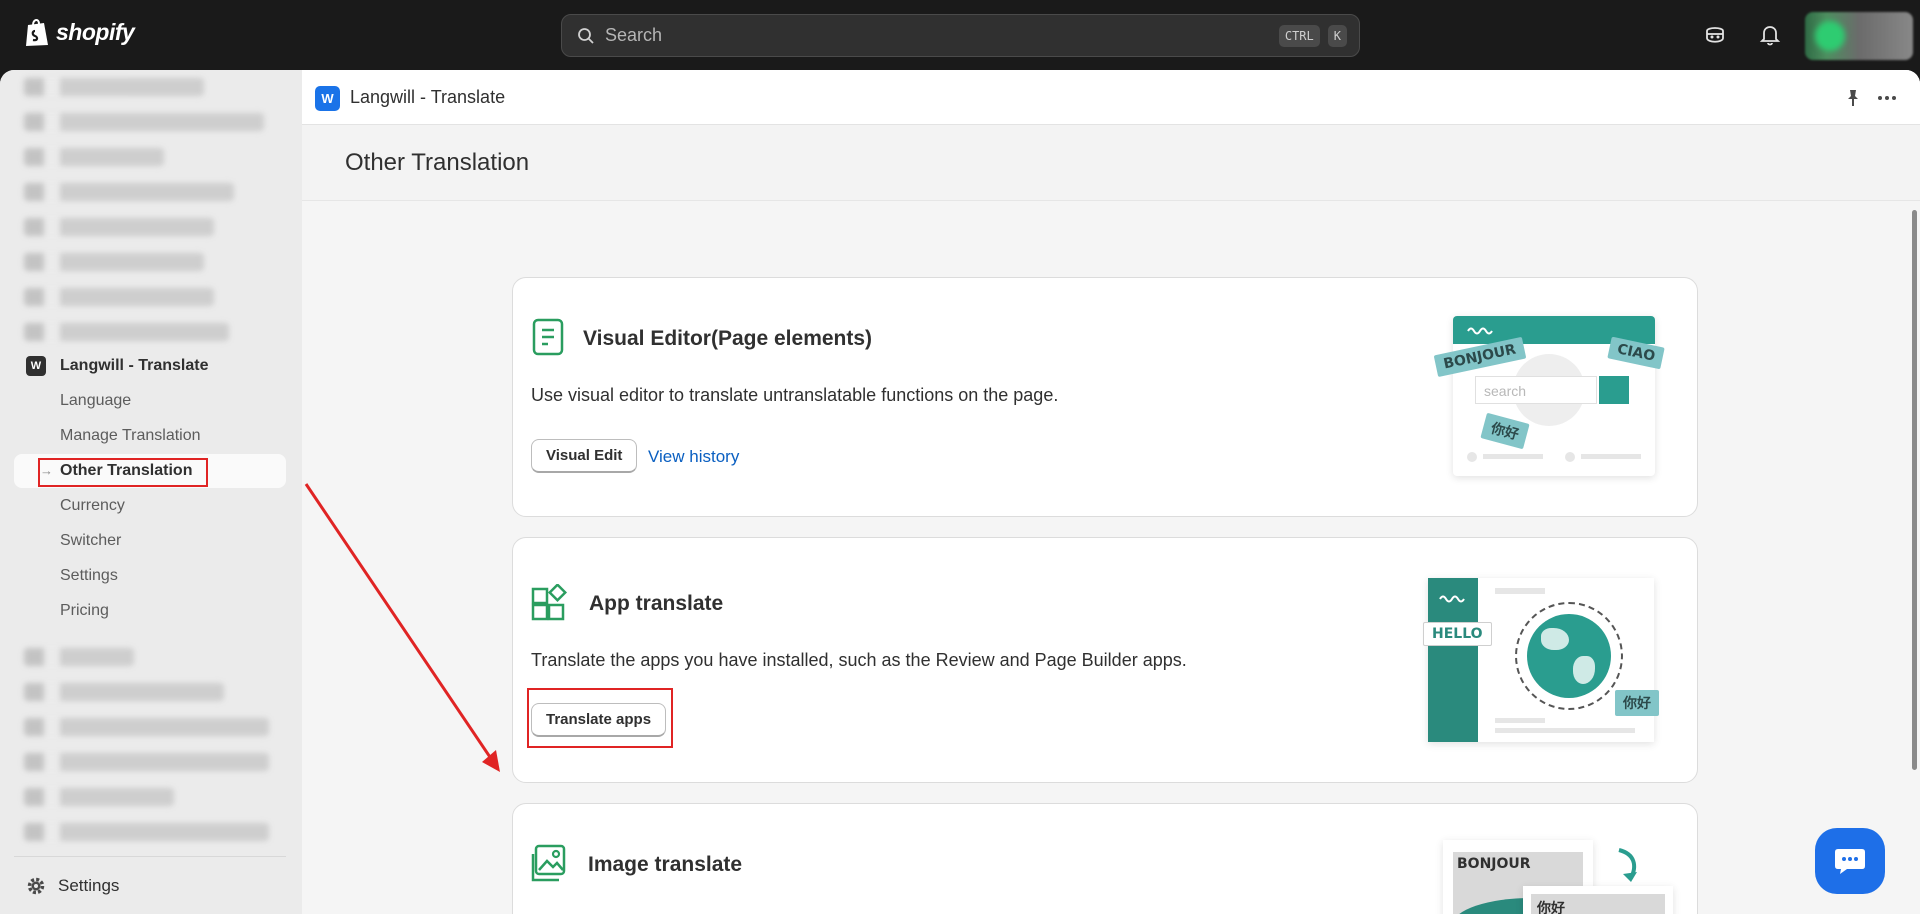  What do you see at coordinates (1111, 163) in the screenshot?
I see `page-header: Other Translation` at bounding box center [1111, 163].